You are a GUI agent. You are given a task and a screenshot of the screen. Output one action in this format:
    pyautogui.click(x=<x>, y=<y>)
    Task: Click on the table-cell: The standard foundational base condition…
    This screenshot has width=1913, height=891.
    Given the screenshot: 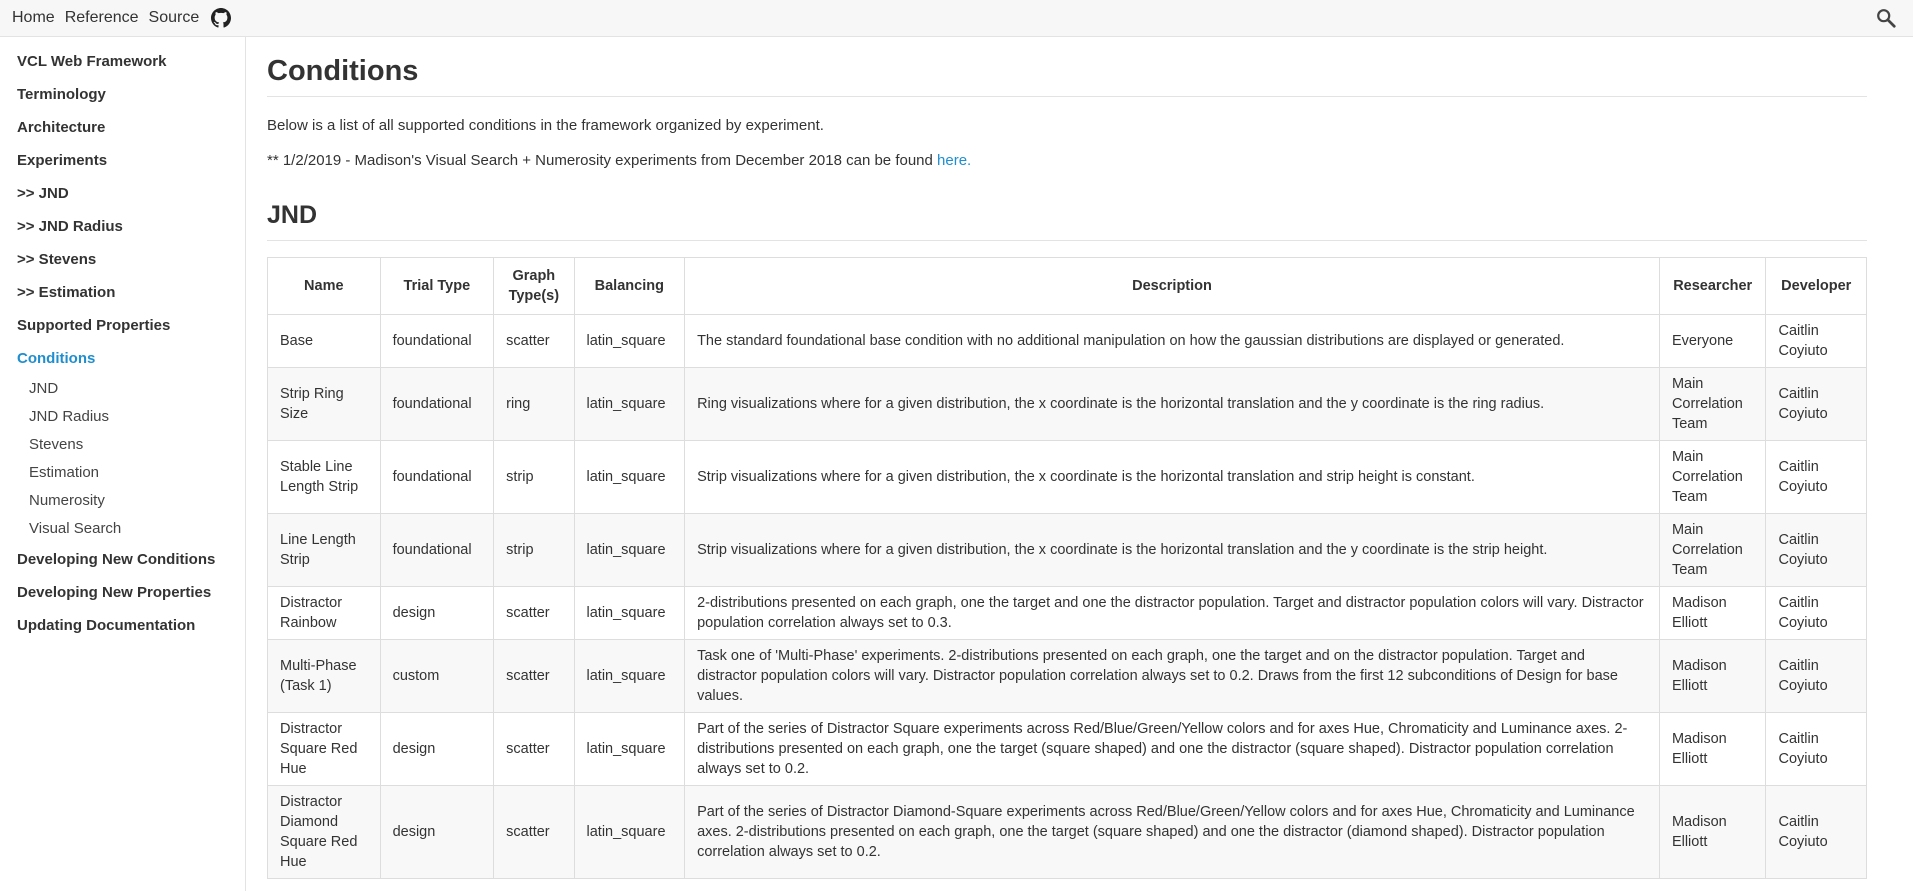 What is the action you would take?
    pyautogui.click(x=1172, y=341)
    